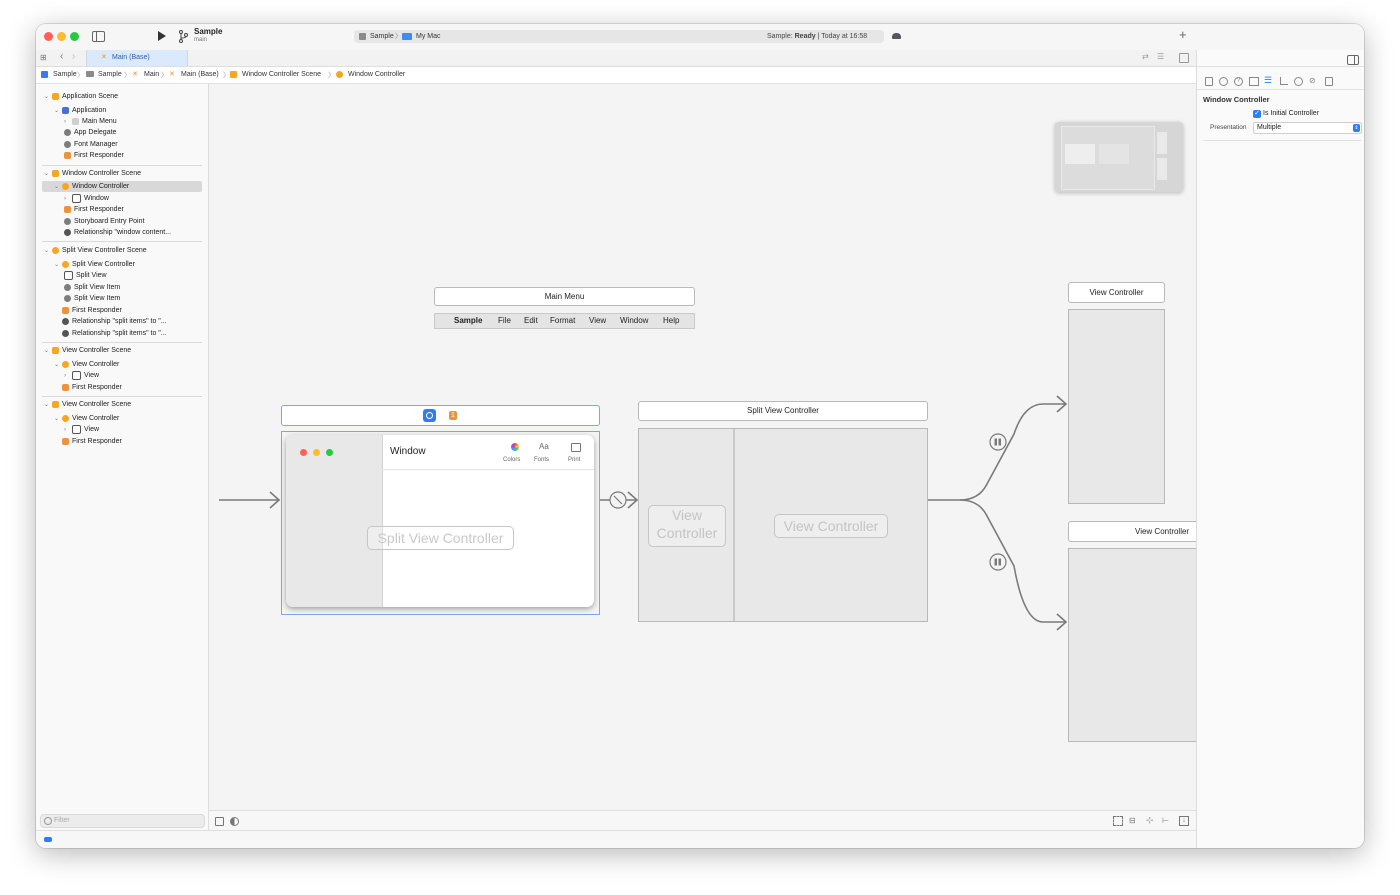  What do you see at coordinates (137, 58) in the screenshot?
I see `tab-main-base: ✕ Main (Base)` at bounding box center [137, 58].